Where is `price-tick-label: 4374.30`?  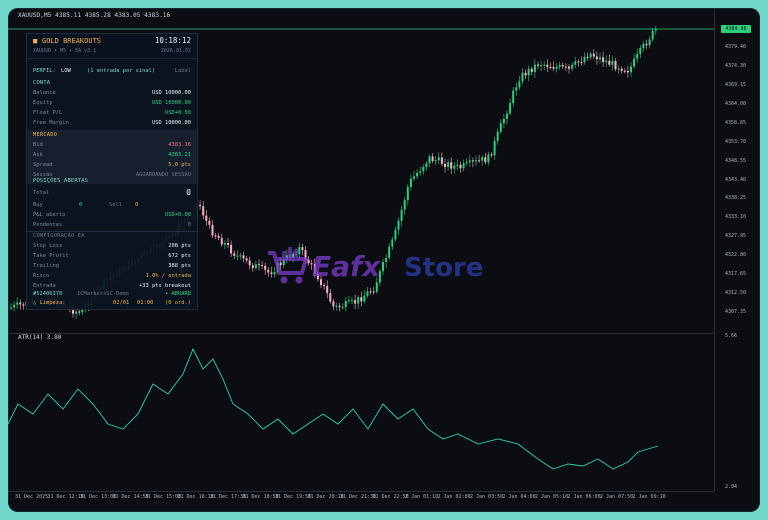
price-tick-label: 4374.30 is located at coordinates (736, 65).